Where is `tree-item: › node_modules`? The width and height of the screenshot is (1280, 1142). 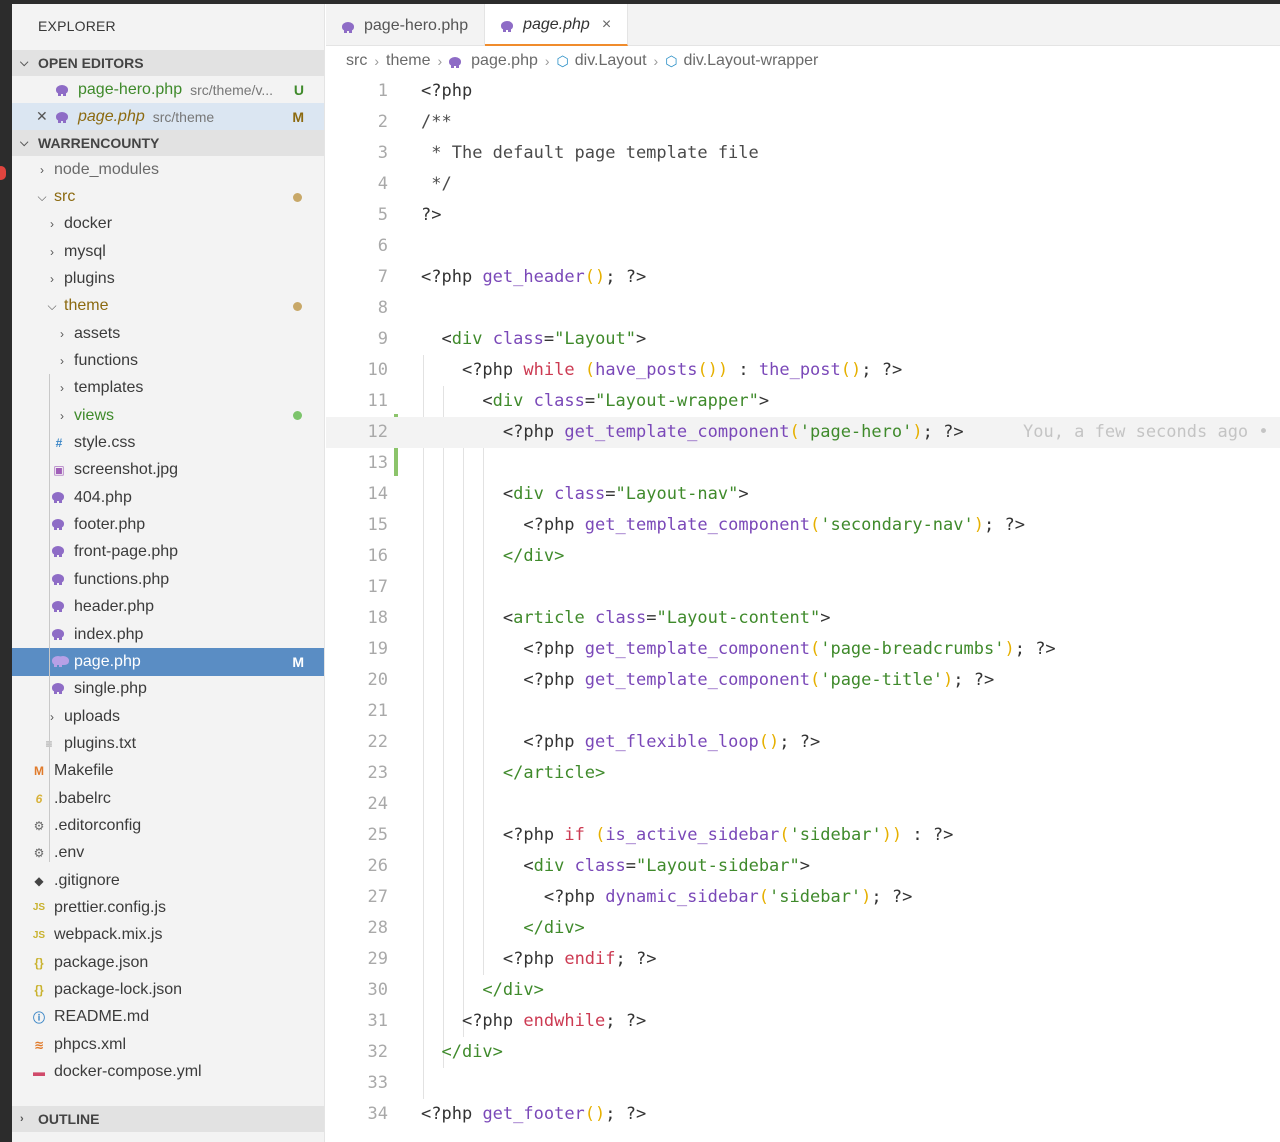
tree-item: › node_modules is located at coordinates (168, 169).